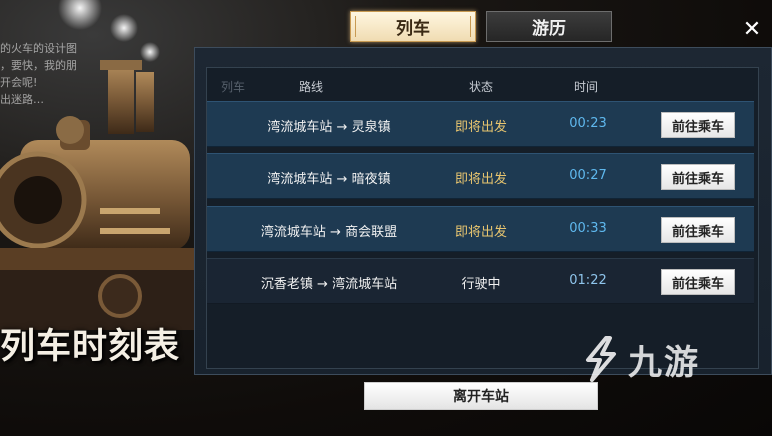 The width and height of the screenshot is (772, 436). I want to click on watermark-text: 九游, so click(664, 362).